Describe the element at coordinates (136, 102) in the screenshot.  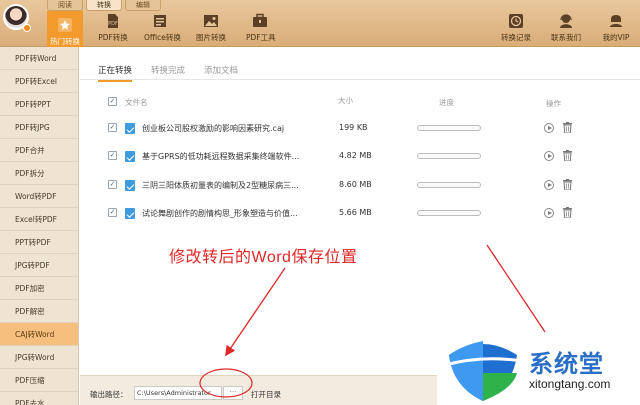
I see `header-filename: 文件名` at that location.